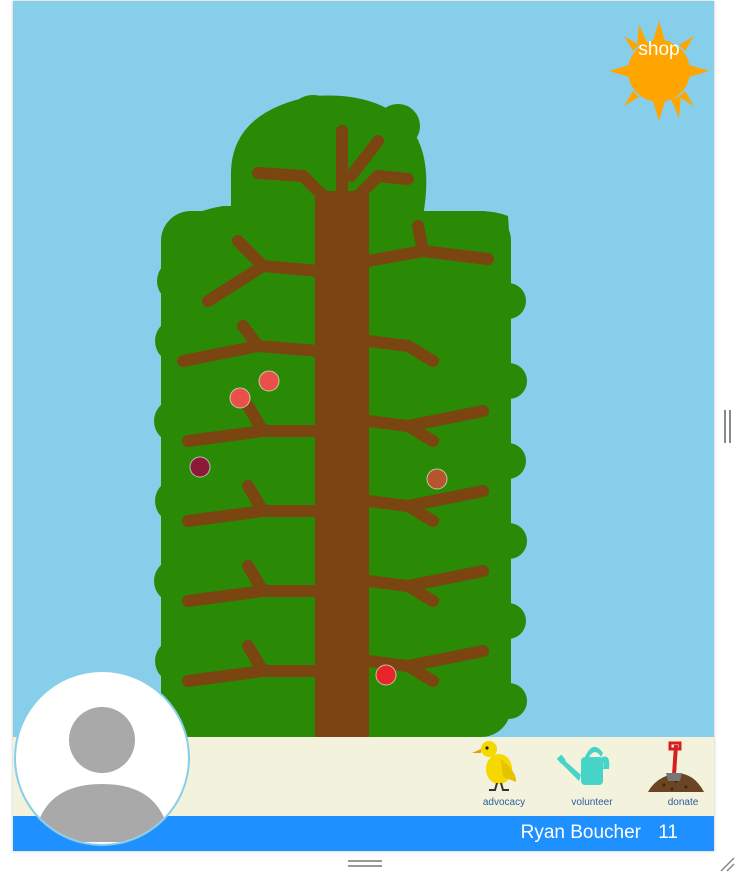  Describe the element at coordinates (683, 802) in the screenshot. I see `donate-label: donate` at that location.